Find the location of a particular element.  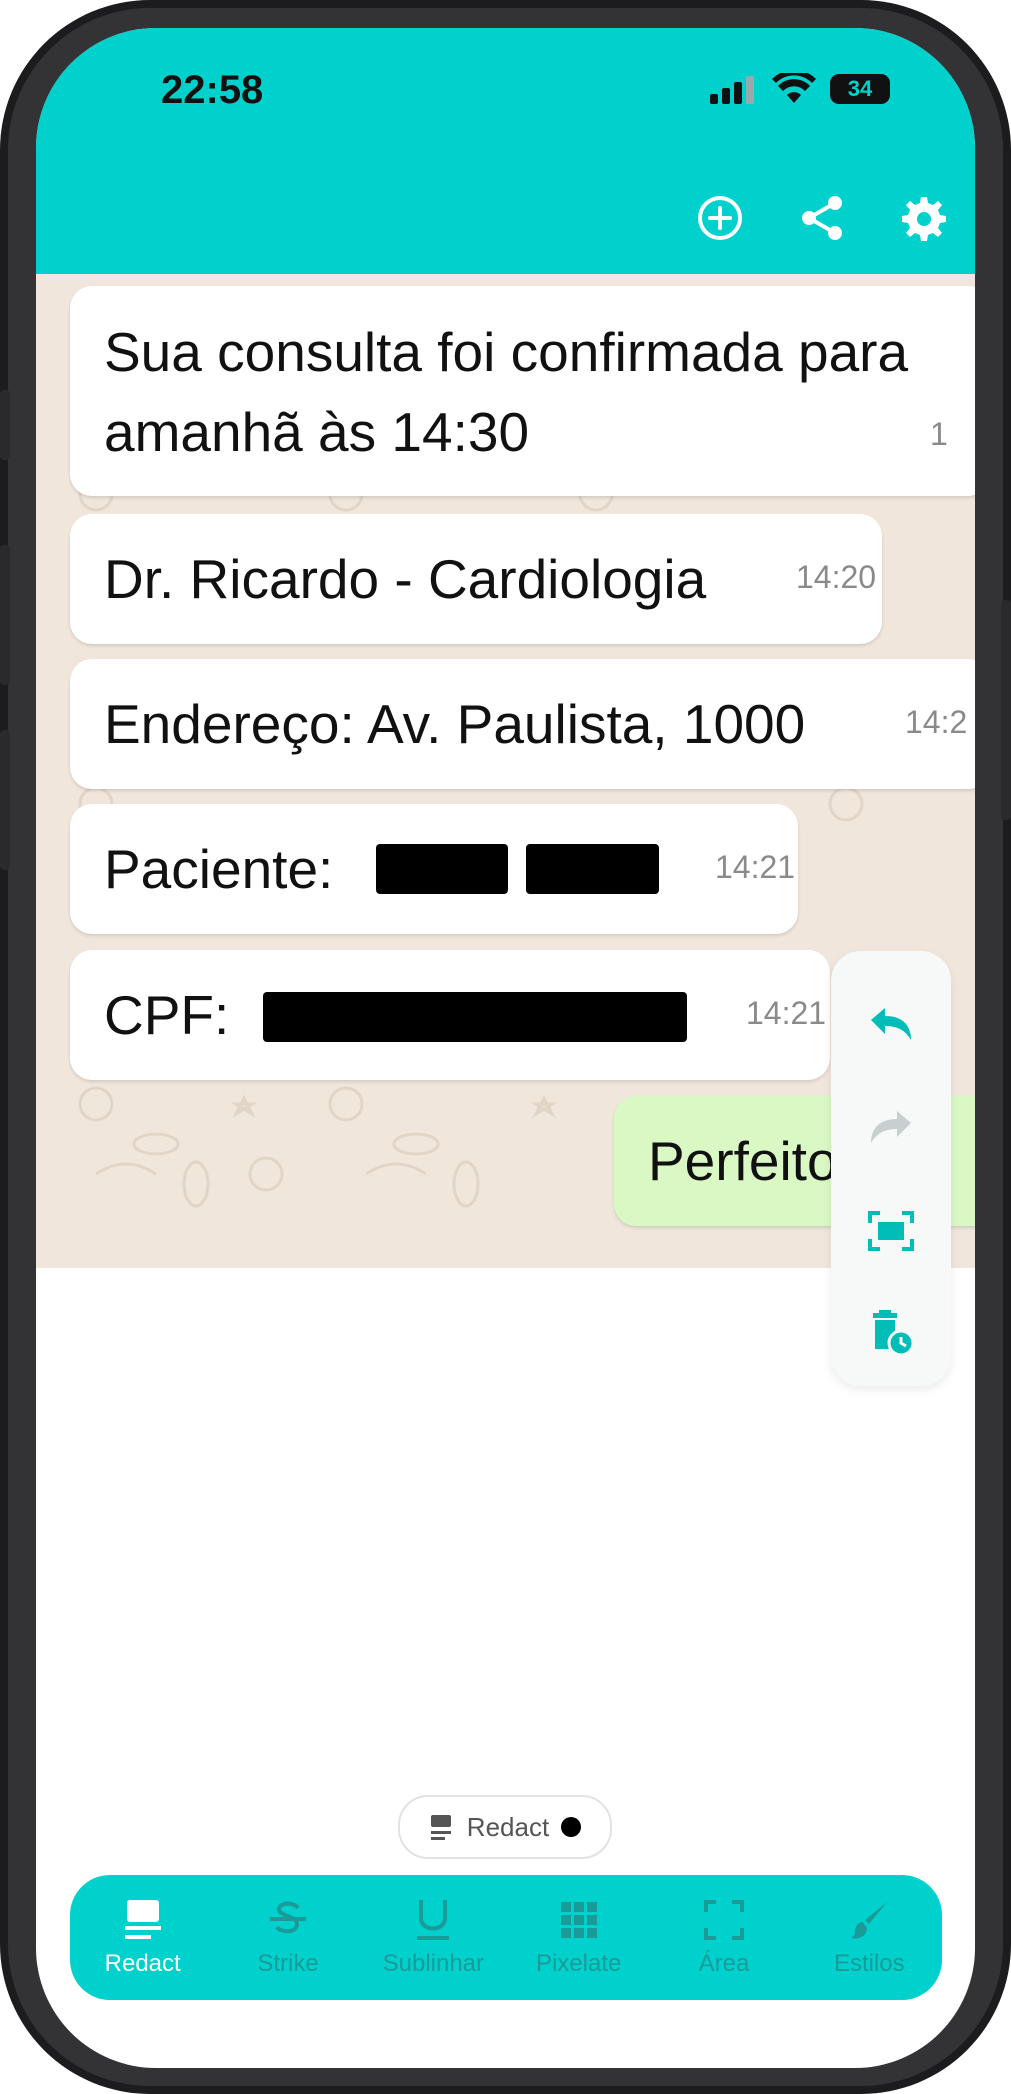

message-text: Dr. Ricardo - Cardiologia is located at coordinates (405, 579).